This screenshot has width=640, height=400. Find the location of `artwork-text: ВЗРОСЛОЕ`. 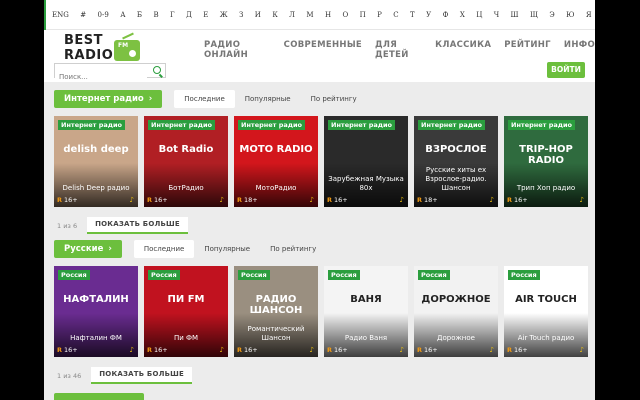

artwork-text: ВЗРОСЛОЕ is located at coordinates (456, 149).